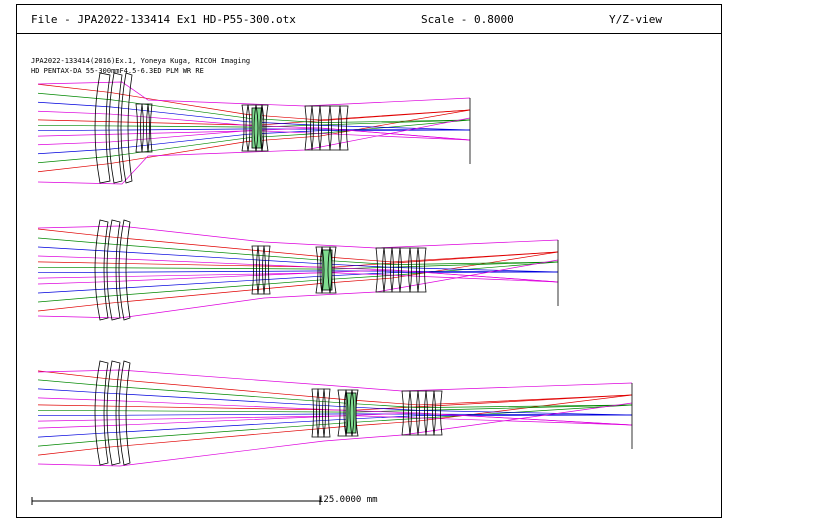  What do you see at coordinates (176, 501) in the screenshot?
I see `scale-bar` at bounding box center [176, 501].